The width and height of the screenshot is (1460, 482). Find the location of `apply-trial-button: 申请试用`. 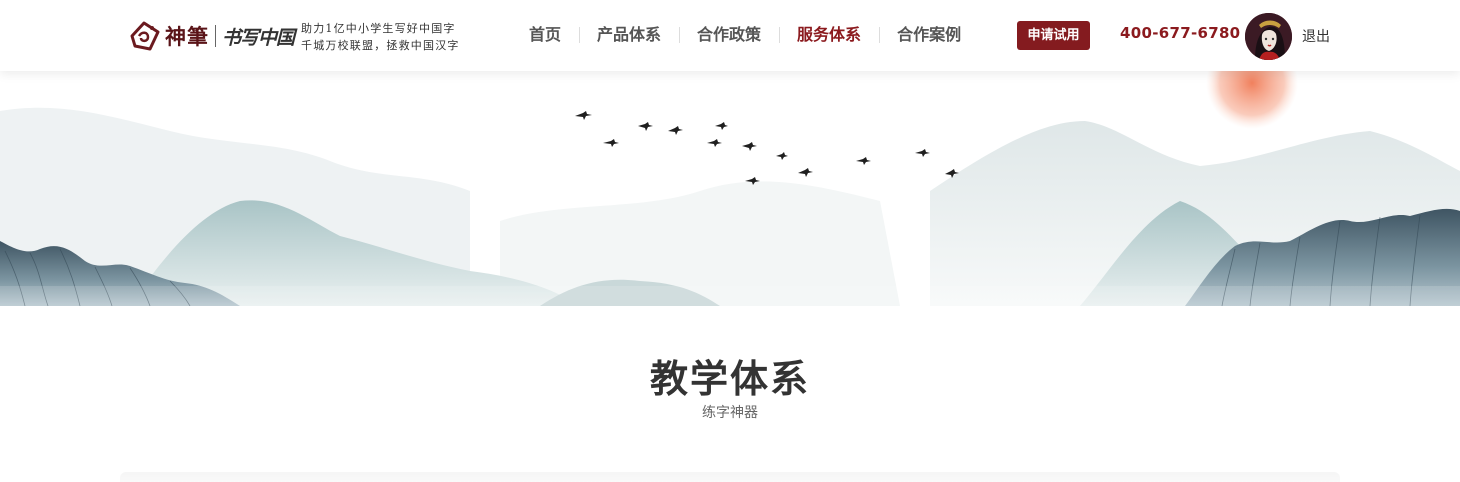

apply-trial-button: 申请试用 is located at coordinates (1053, 35).